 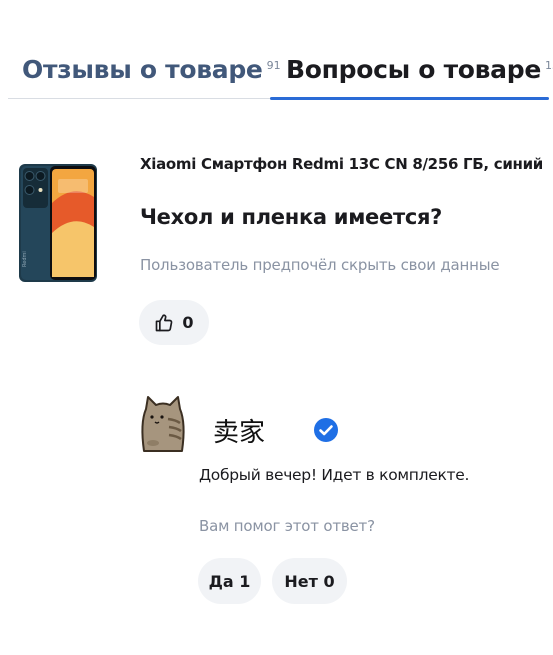 What do you see at coordinates (229, 581) in the screenshot?
I see `helpful-yes-button: Да 1` at bounding box center [229, 581].